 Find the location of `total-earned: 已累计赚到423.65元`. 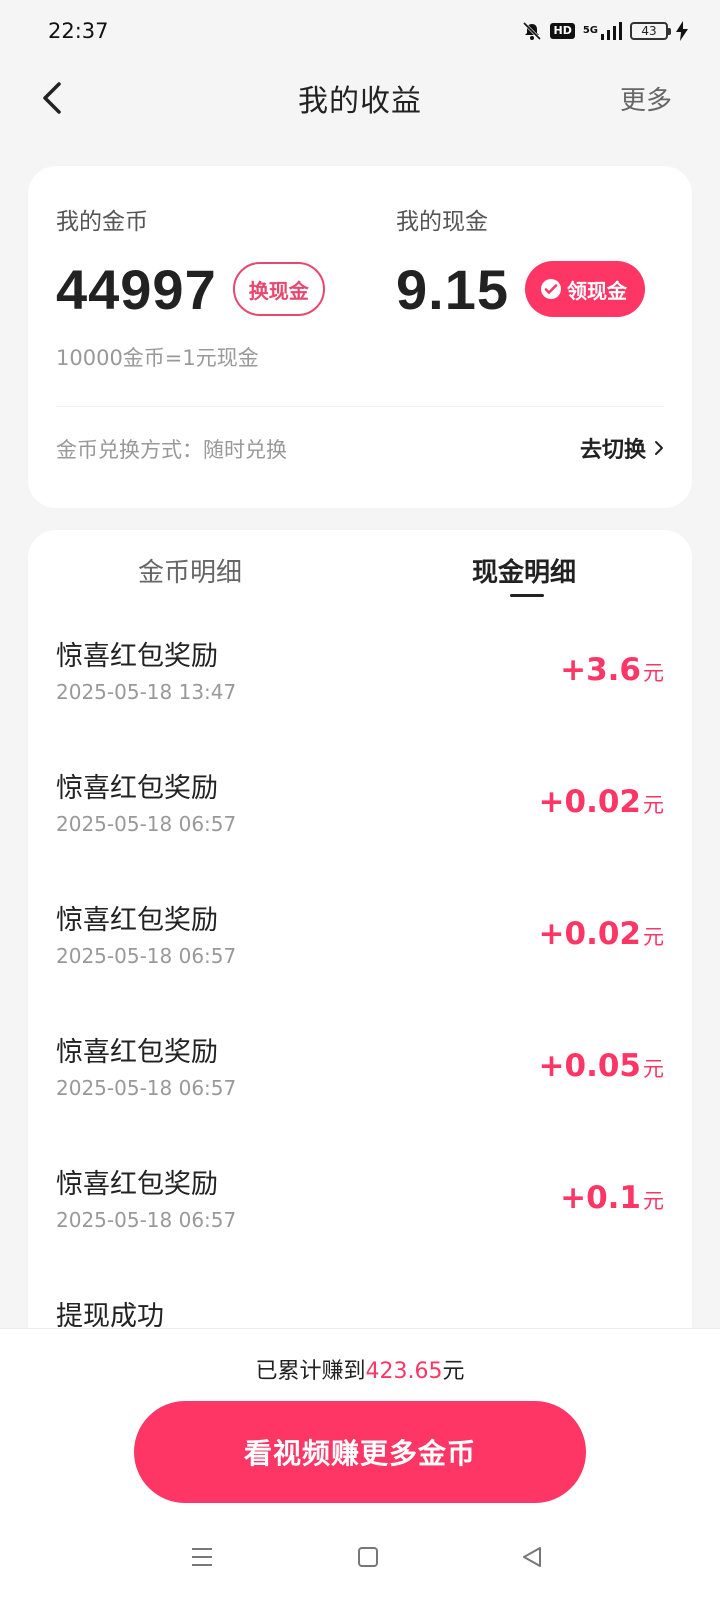

total-earned: 已累计赚到423.65元 is located at coordinates (360, 1369).